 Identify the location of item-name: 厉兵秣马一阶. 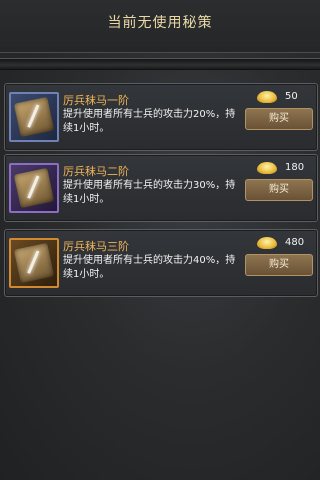
(96, 100).